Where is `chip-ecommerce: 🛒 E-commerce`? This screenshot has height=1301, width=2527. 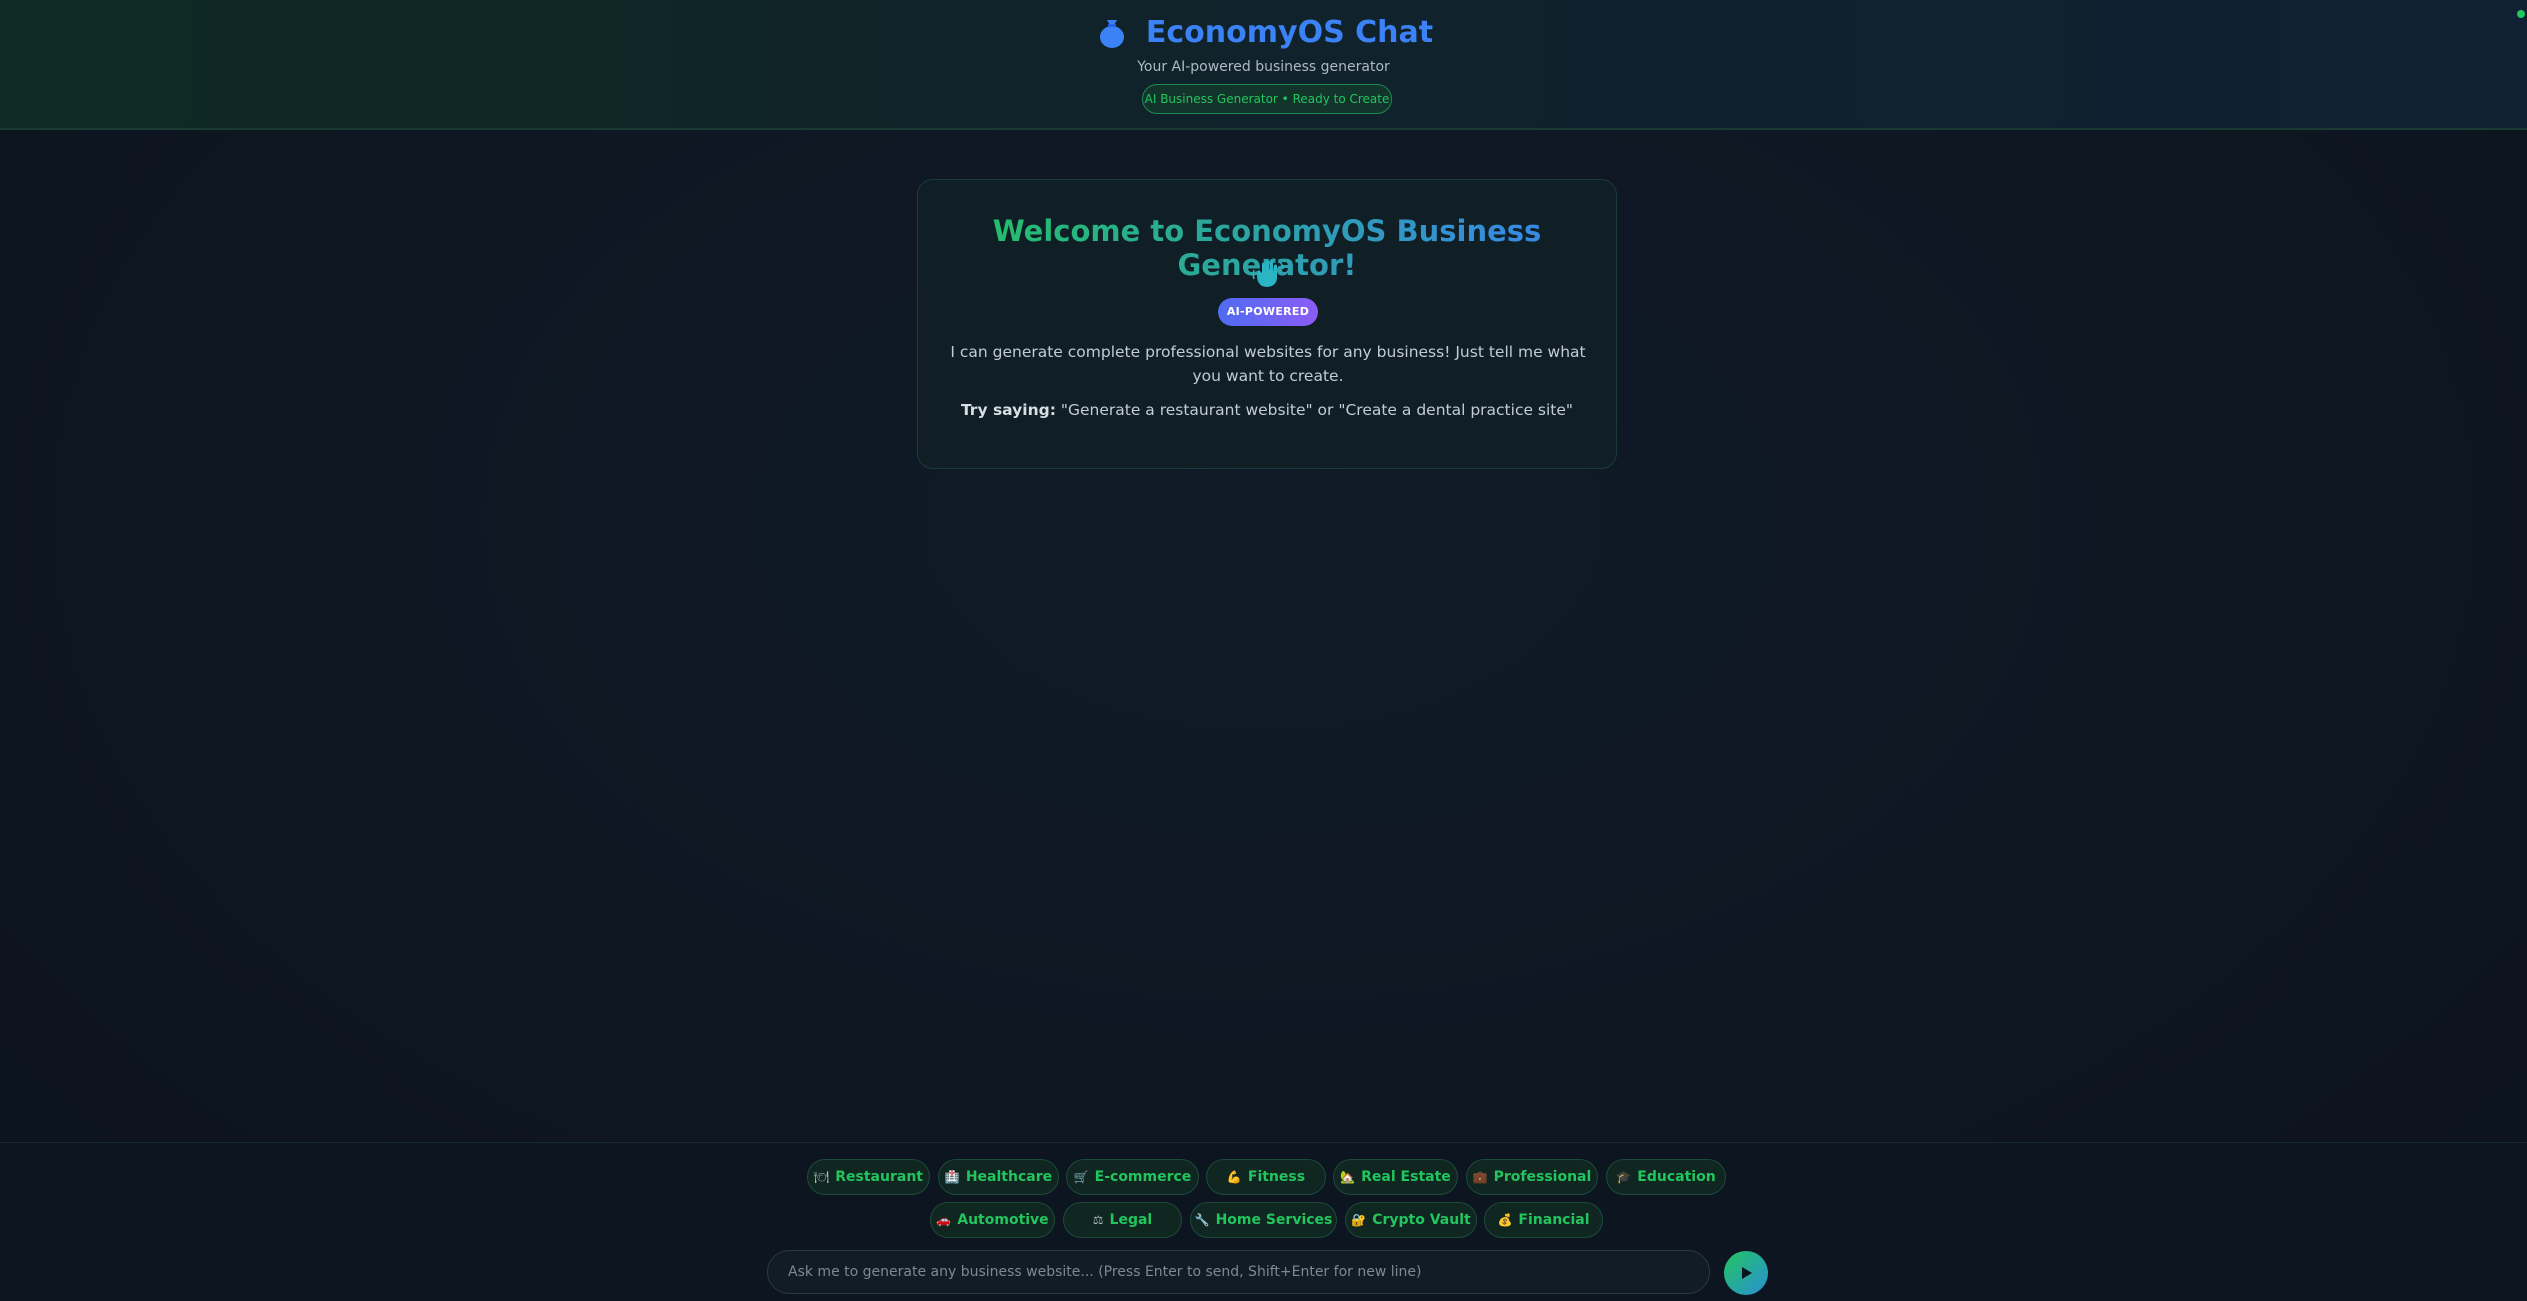 chip-ecommerce: 🛒 E-commerce is located at coordinates (1132, 1177).